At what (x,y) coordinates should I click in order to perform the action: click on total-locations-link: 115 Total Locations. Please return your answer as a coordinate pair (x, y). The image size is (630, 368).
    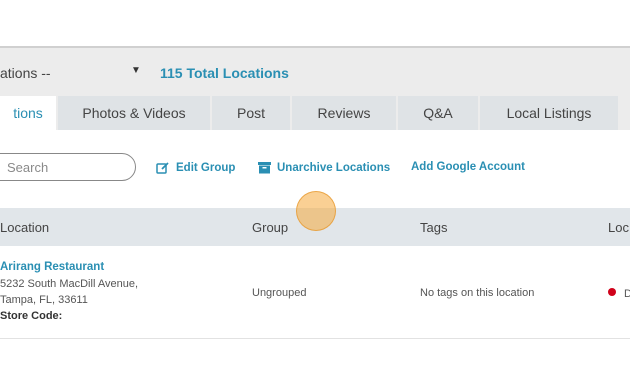
    Looking at the image, I should click on (224, 73).